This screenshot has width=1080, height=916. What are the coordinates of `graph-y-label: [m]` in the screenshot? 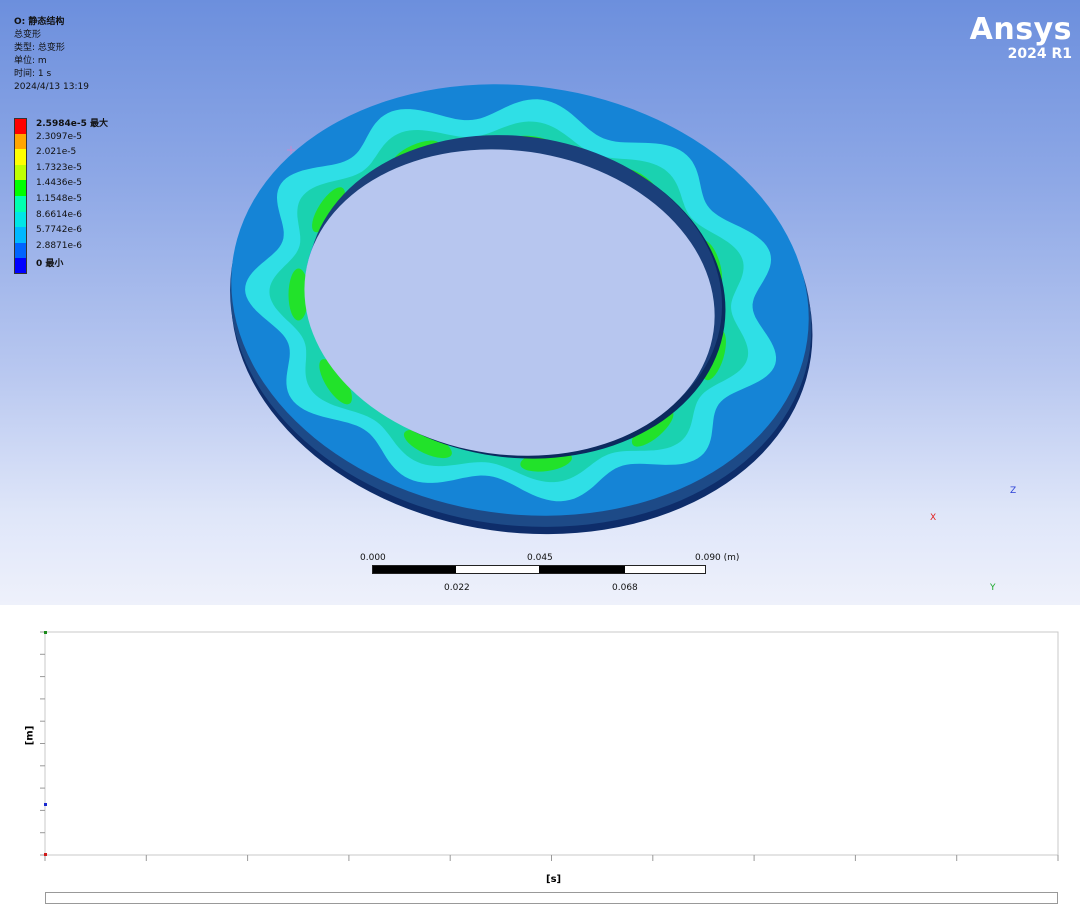 It's located at (30, 735).